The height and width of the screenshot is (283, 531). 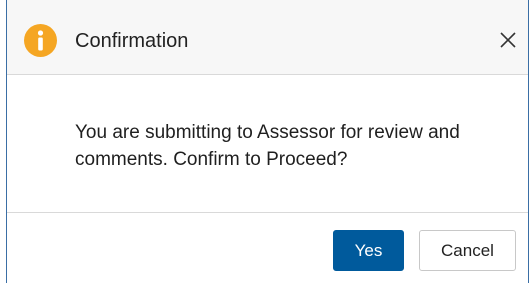 What do you see at coordinates (368, 250) in the screenshot?
I see `yes-button: Yes` at bounding box center [368, 250].